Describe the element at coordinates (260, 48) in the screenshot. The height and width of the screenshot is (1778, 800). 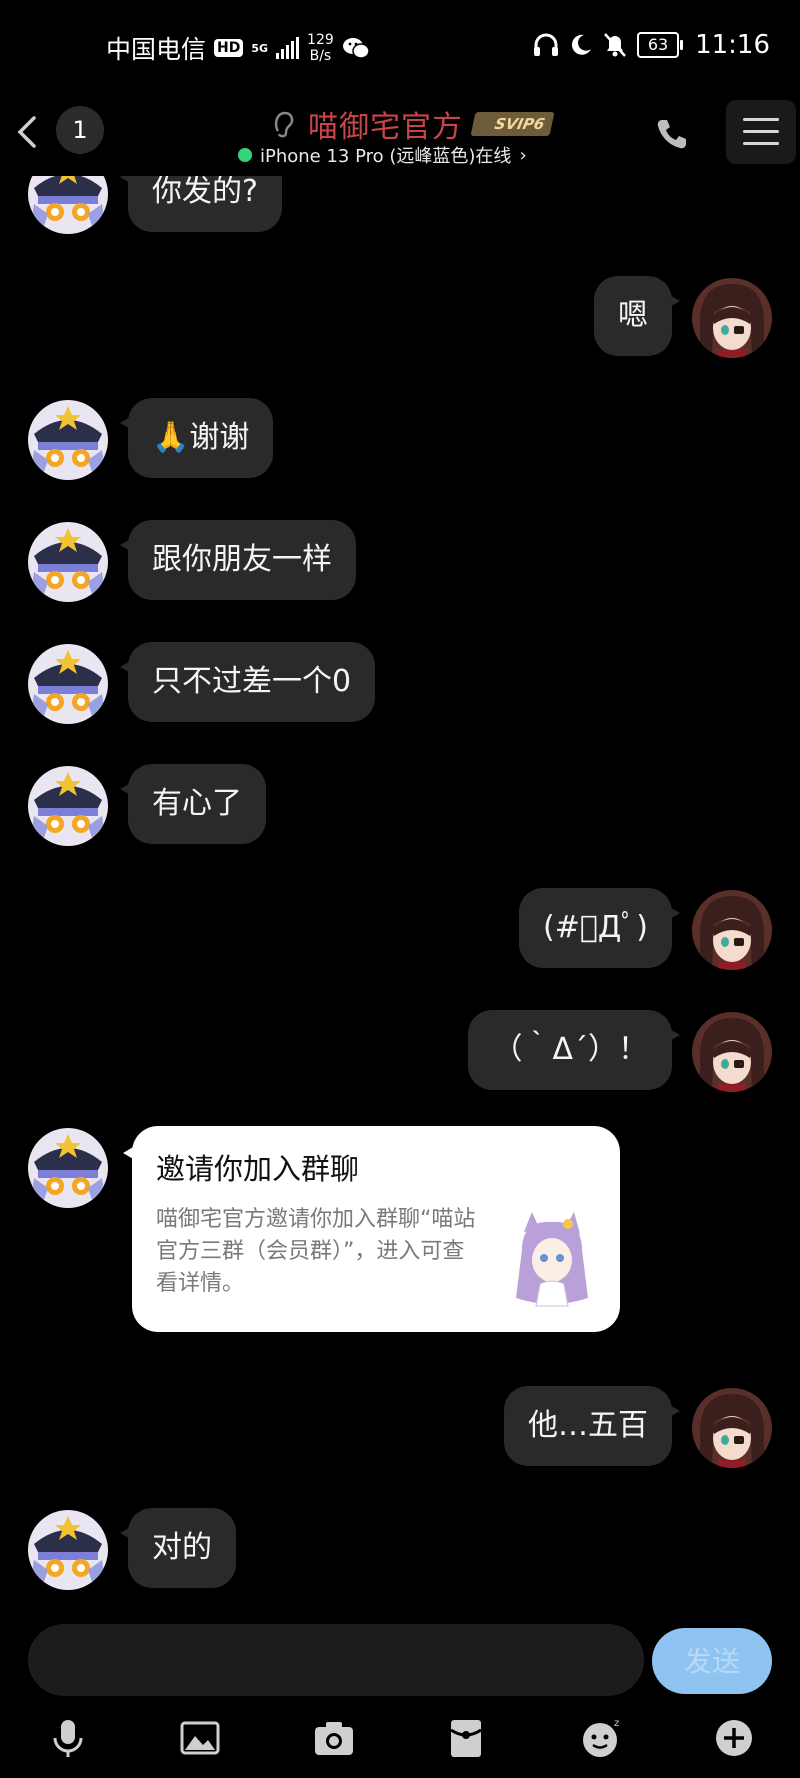
I see `network-type: 5G` at that location.